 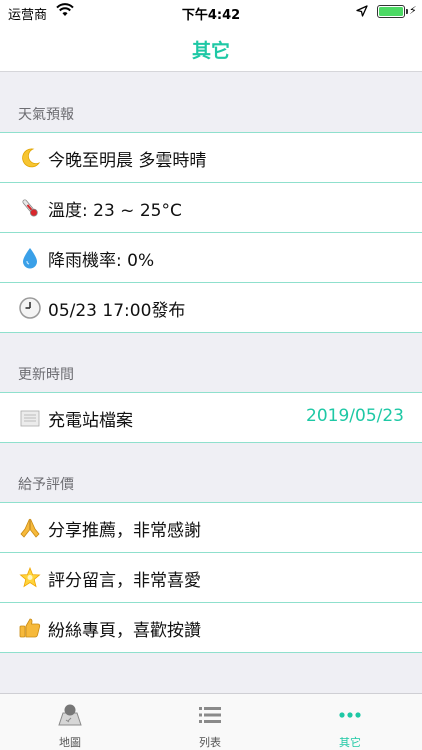 What do you see at coordinates (355, 416) in the screenshot?
I see `update-date-value: 2019/05/23` at bounding box center [355, 416].